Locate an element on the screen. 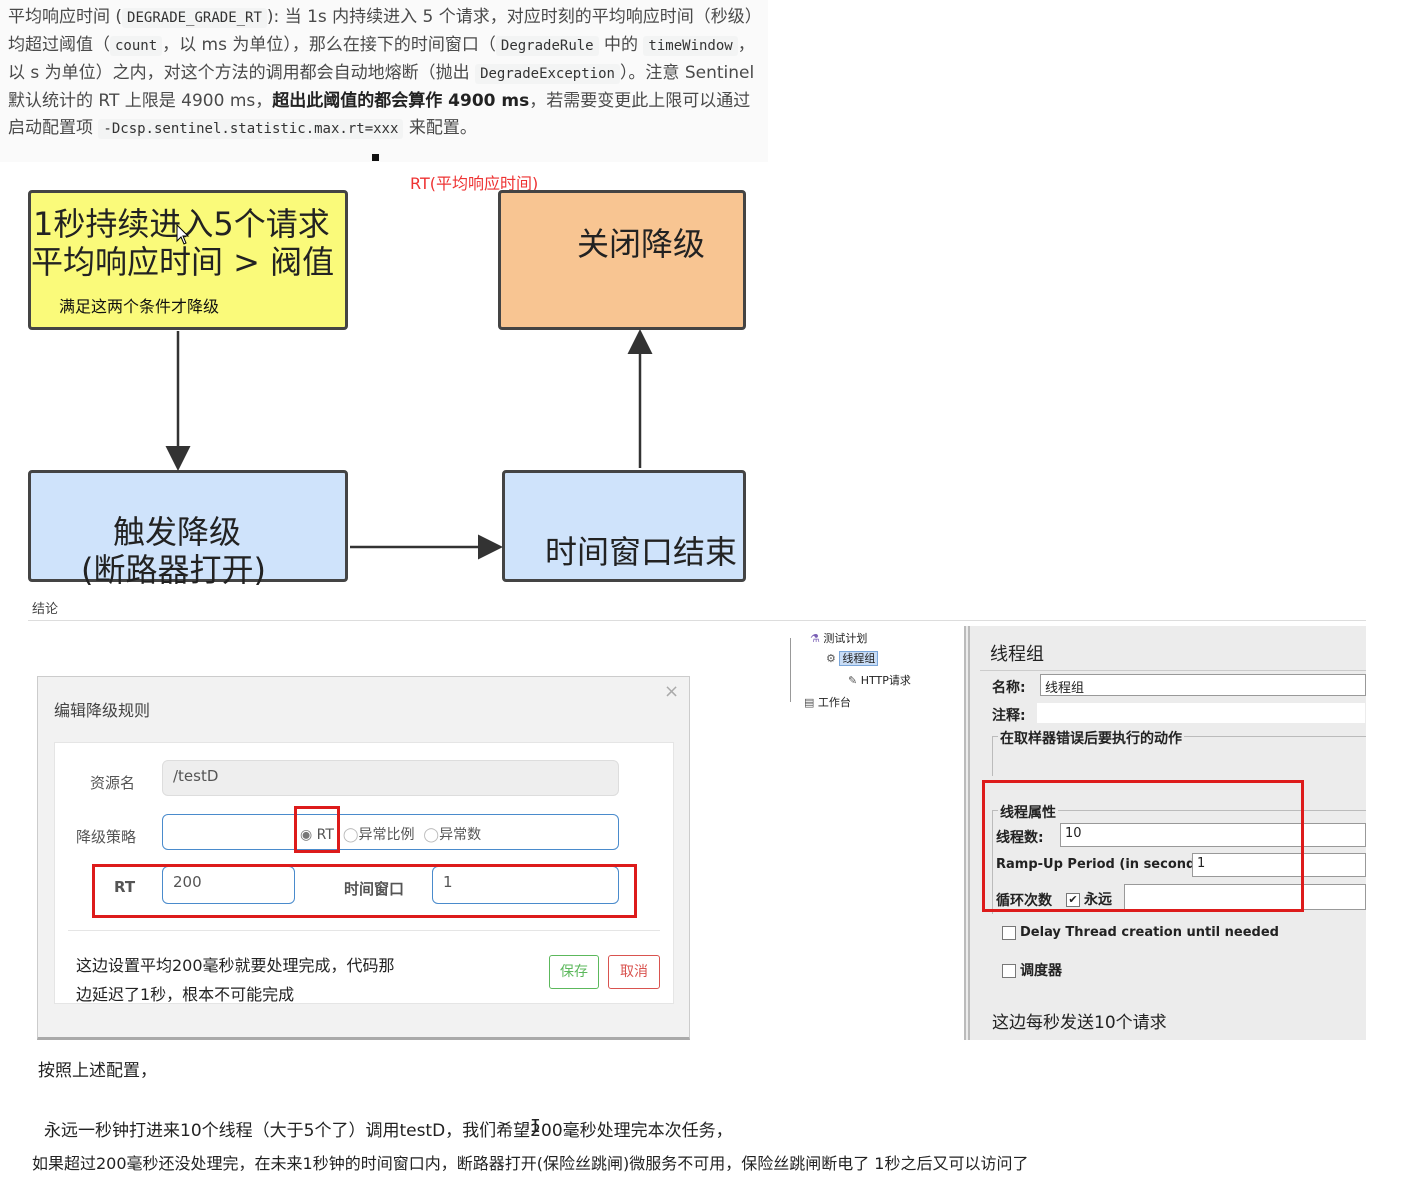 The image size is (1404, 1192). radio-exception-count: ◯异常数 is located at coordinates (452, 835).